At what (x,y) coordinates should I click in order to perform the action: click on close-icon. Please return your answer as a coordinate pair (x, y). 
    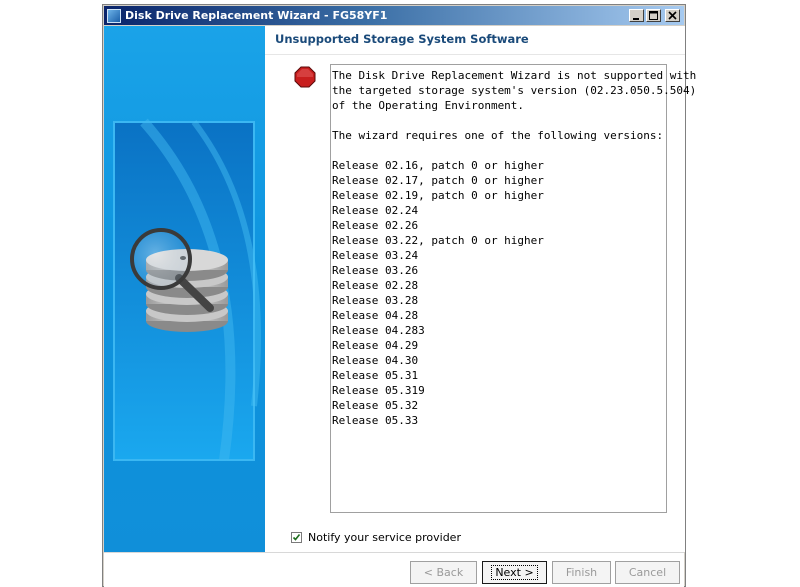
    Looking at the image, I should click on (672, 15).